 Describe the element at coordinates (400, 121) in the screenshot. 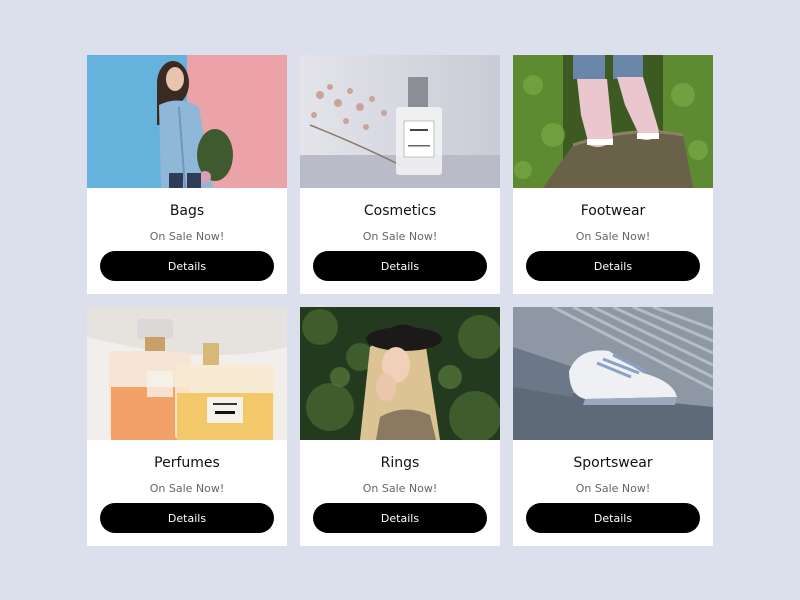

I see `cosmetics-photo` at that location.